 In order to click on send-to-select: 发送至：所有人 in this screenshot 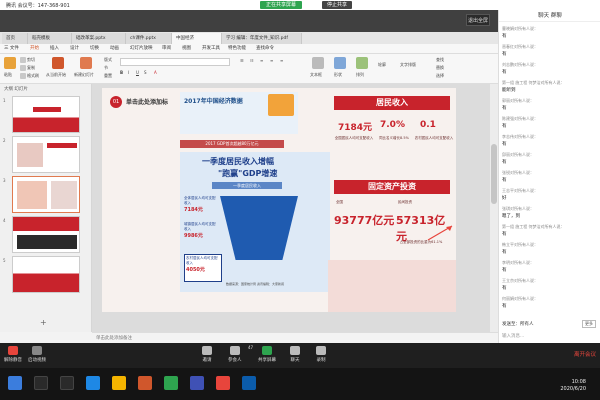, I will do `click(518, 324)`.